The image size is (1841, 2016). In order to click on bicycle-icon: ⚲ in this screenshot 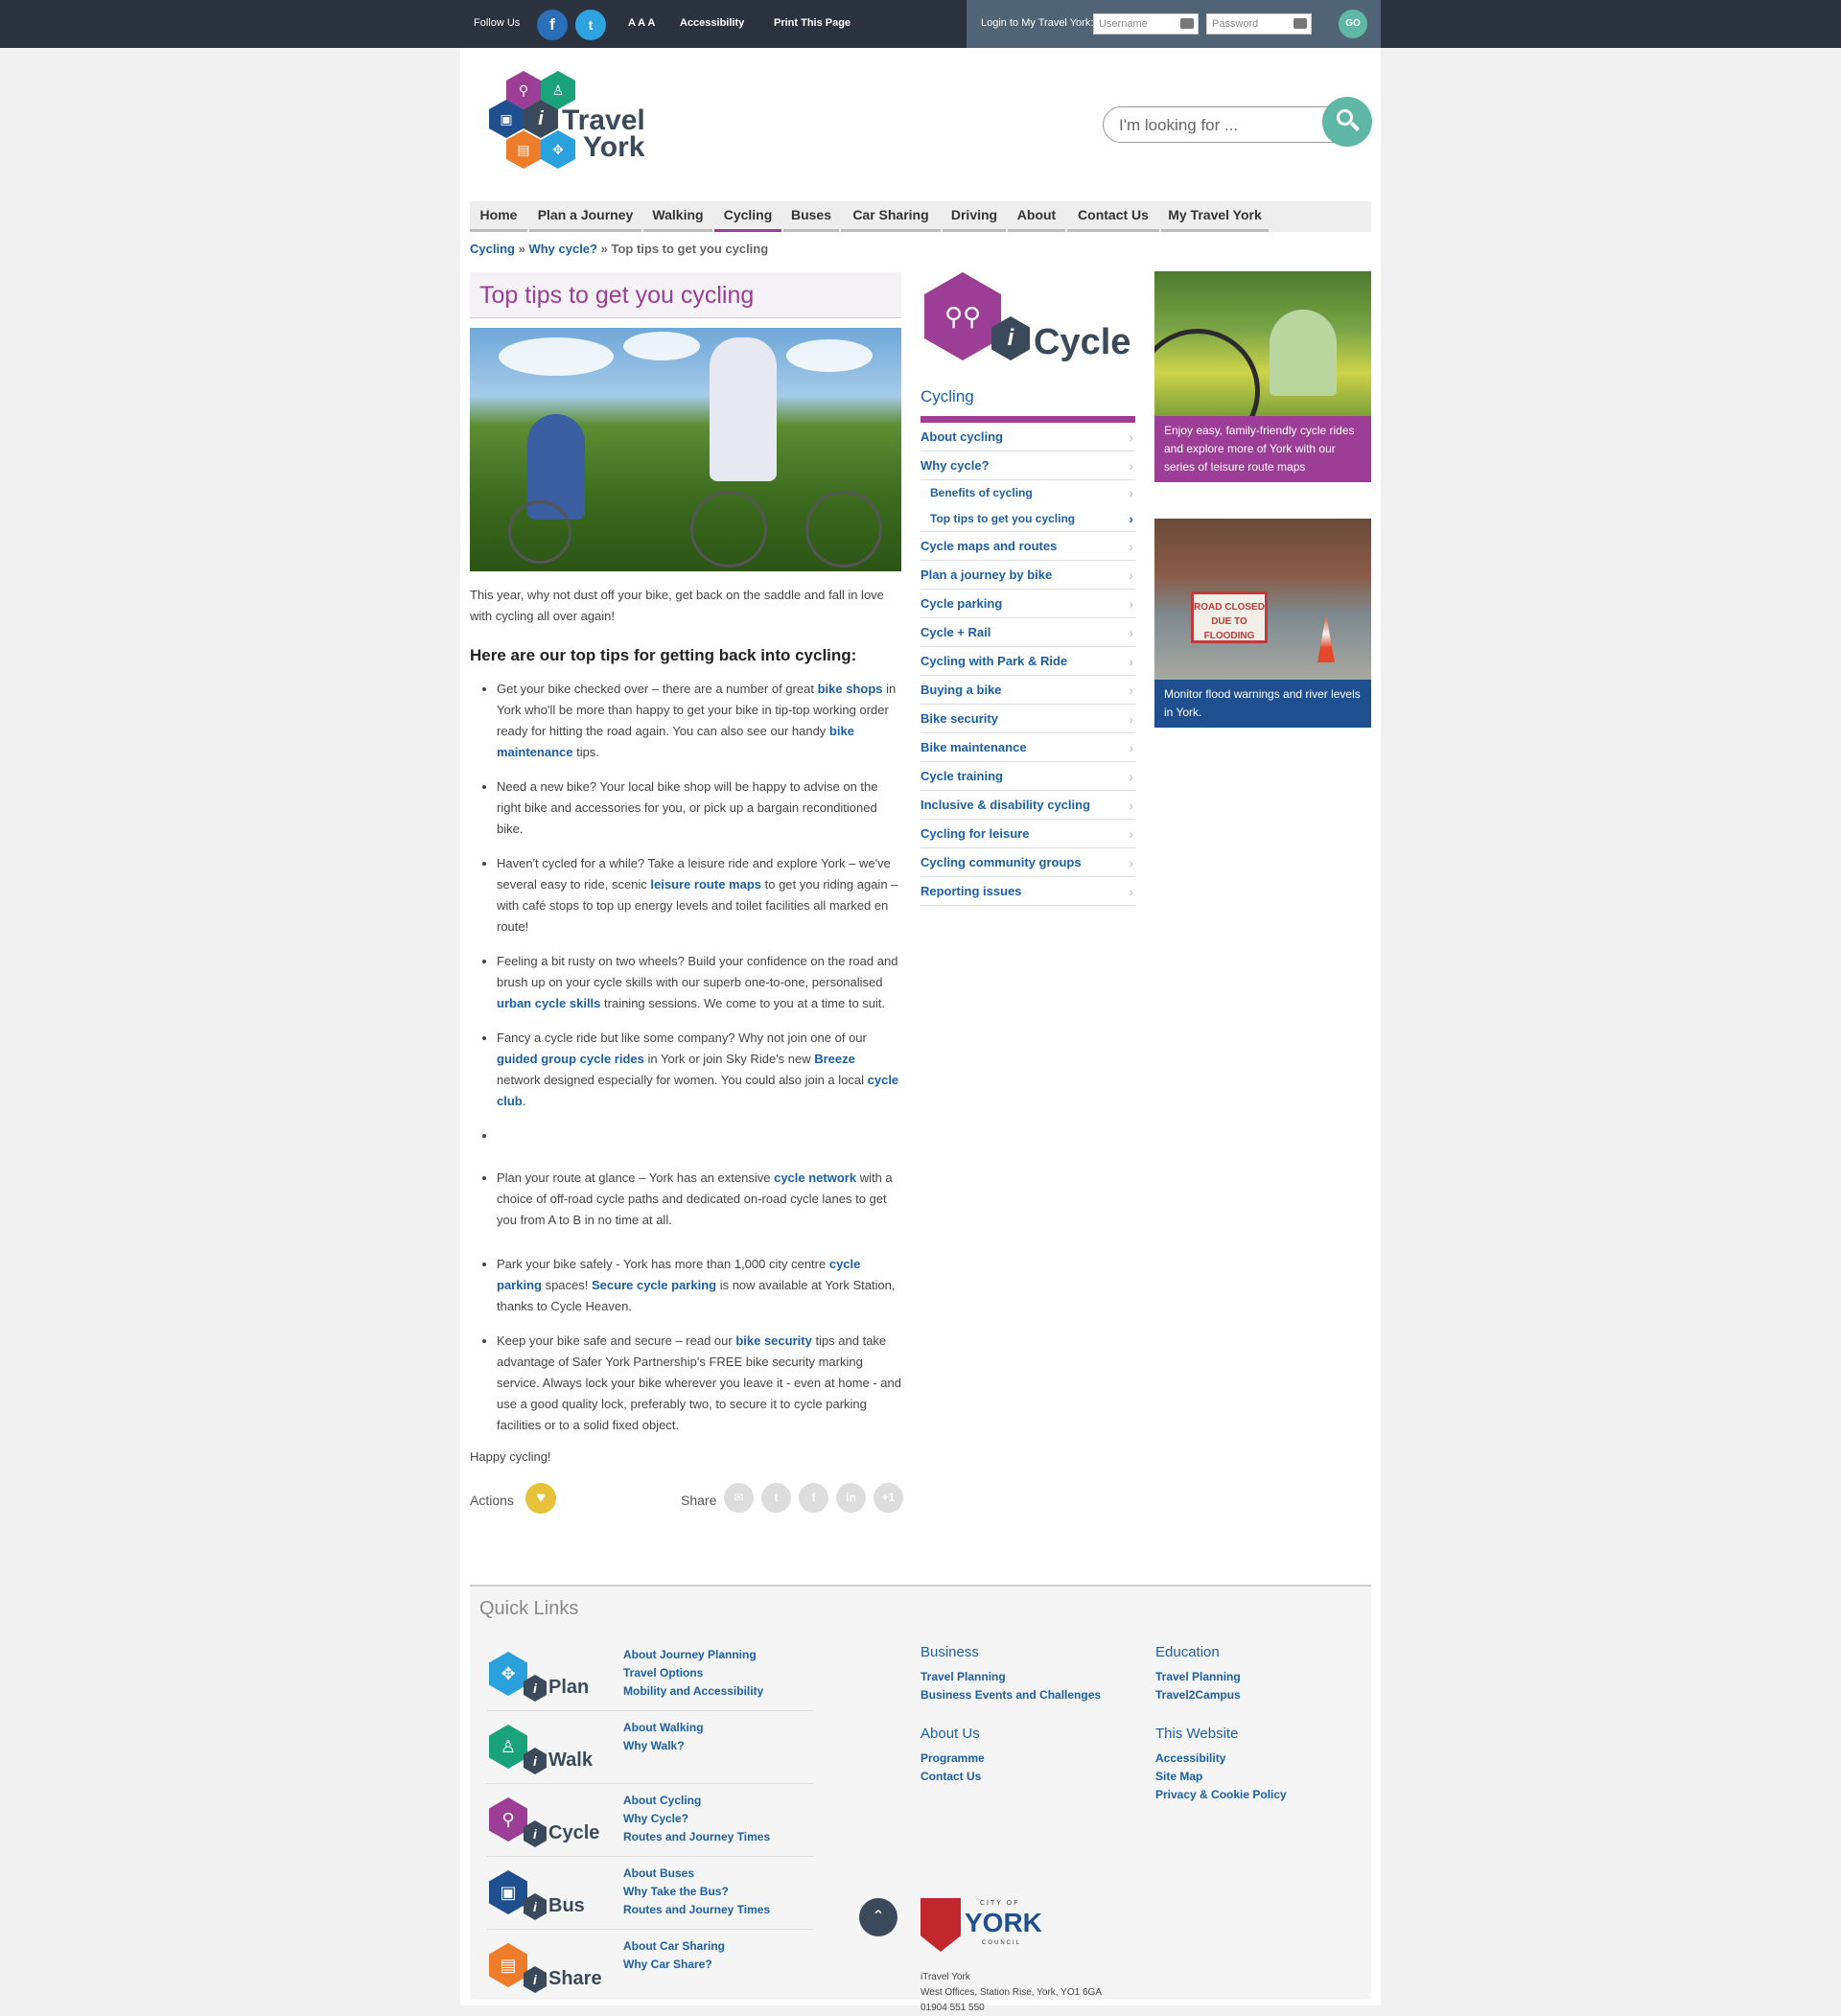, I will do `click(508, 1819)`.